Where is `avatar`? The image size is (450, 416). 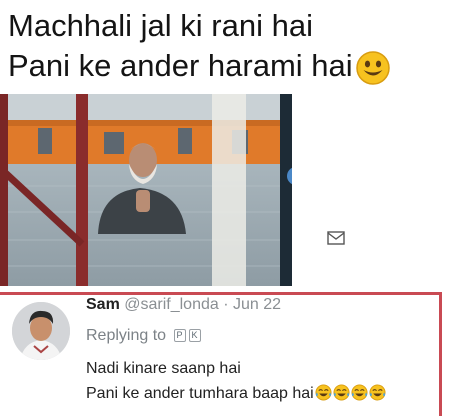
avatar is located at coordinates (41, 331).